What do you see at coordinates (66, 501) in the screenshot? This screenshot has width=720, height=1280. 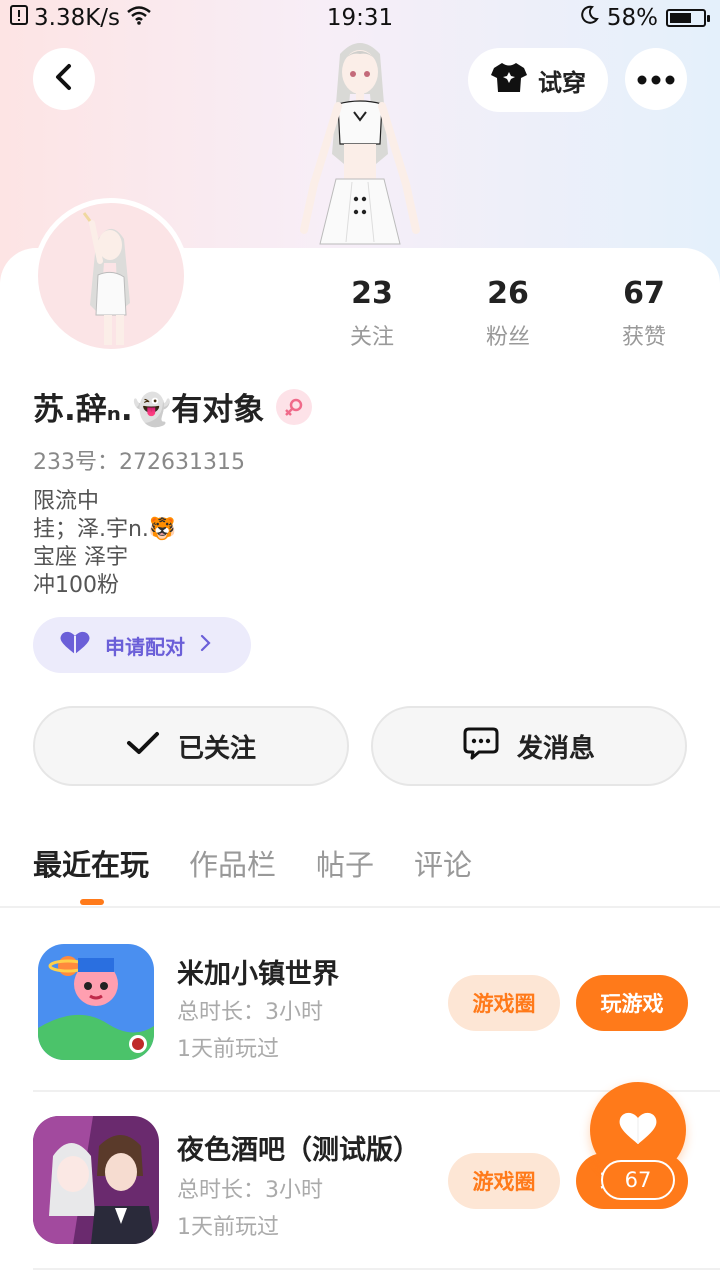 I see `bio-line: 限流中` at bounding box center [66, 501].